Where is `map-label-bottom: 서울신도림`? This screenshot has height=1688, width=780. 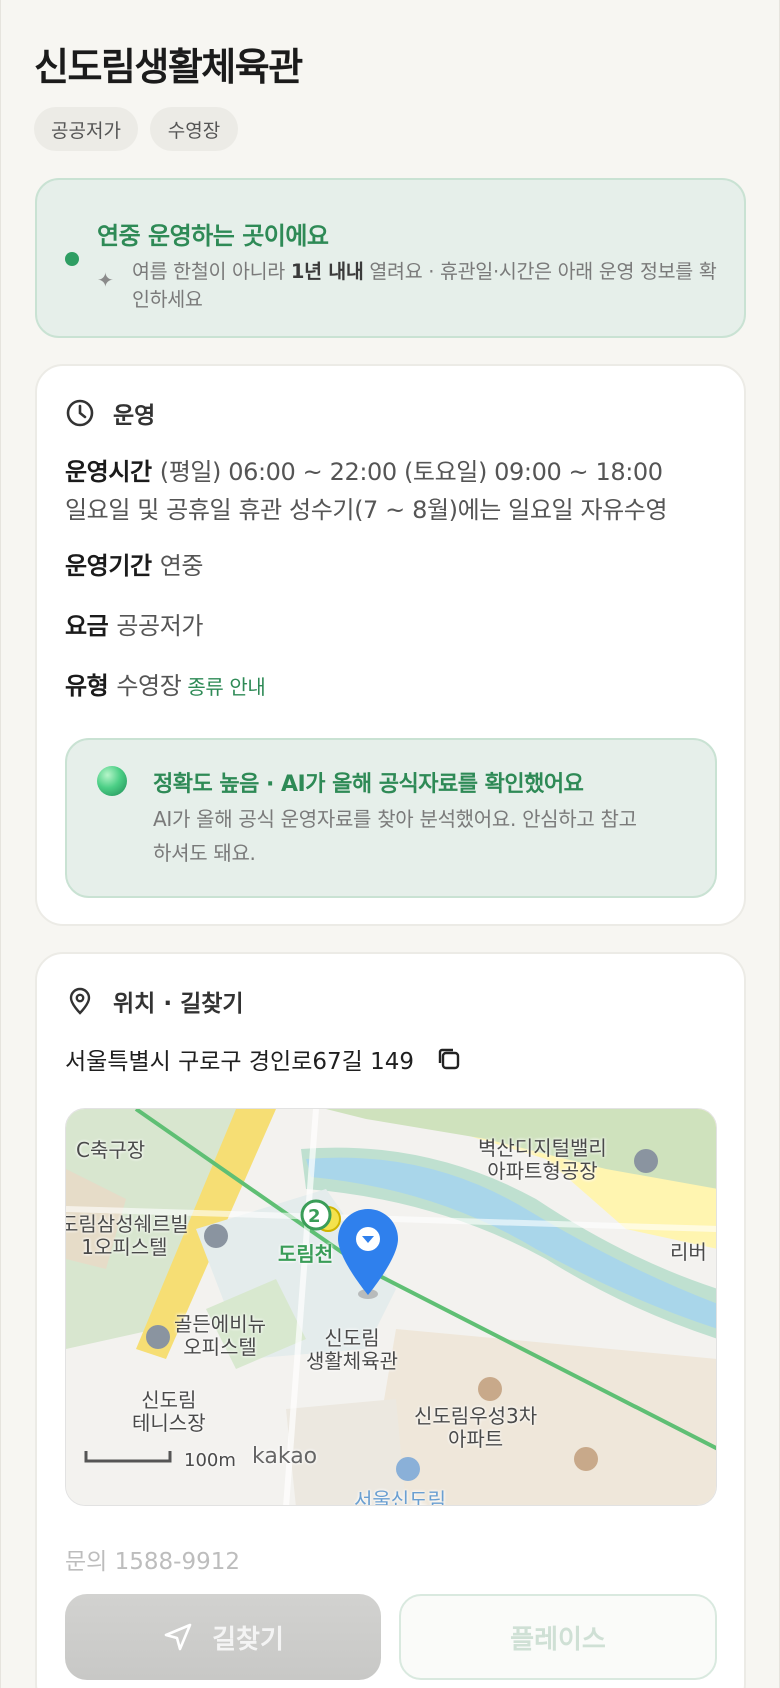 map-label-bottom: 서울신도림 is located at coordinates (400, 1497).